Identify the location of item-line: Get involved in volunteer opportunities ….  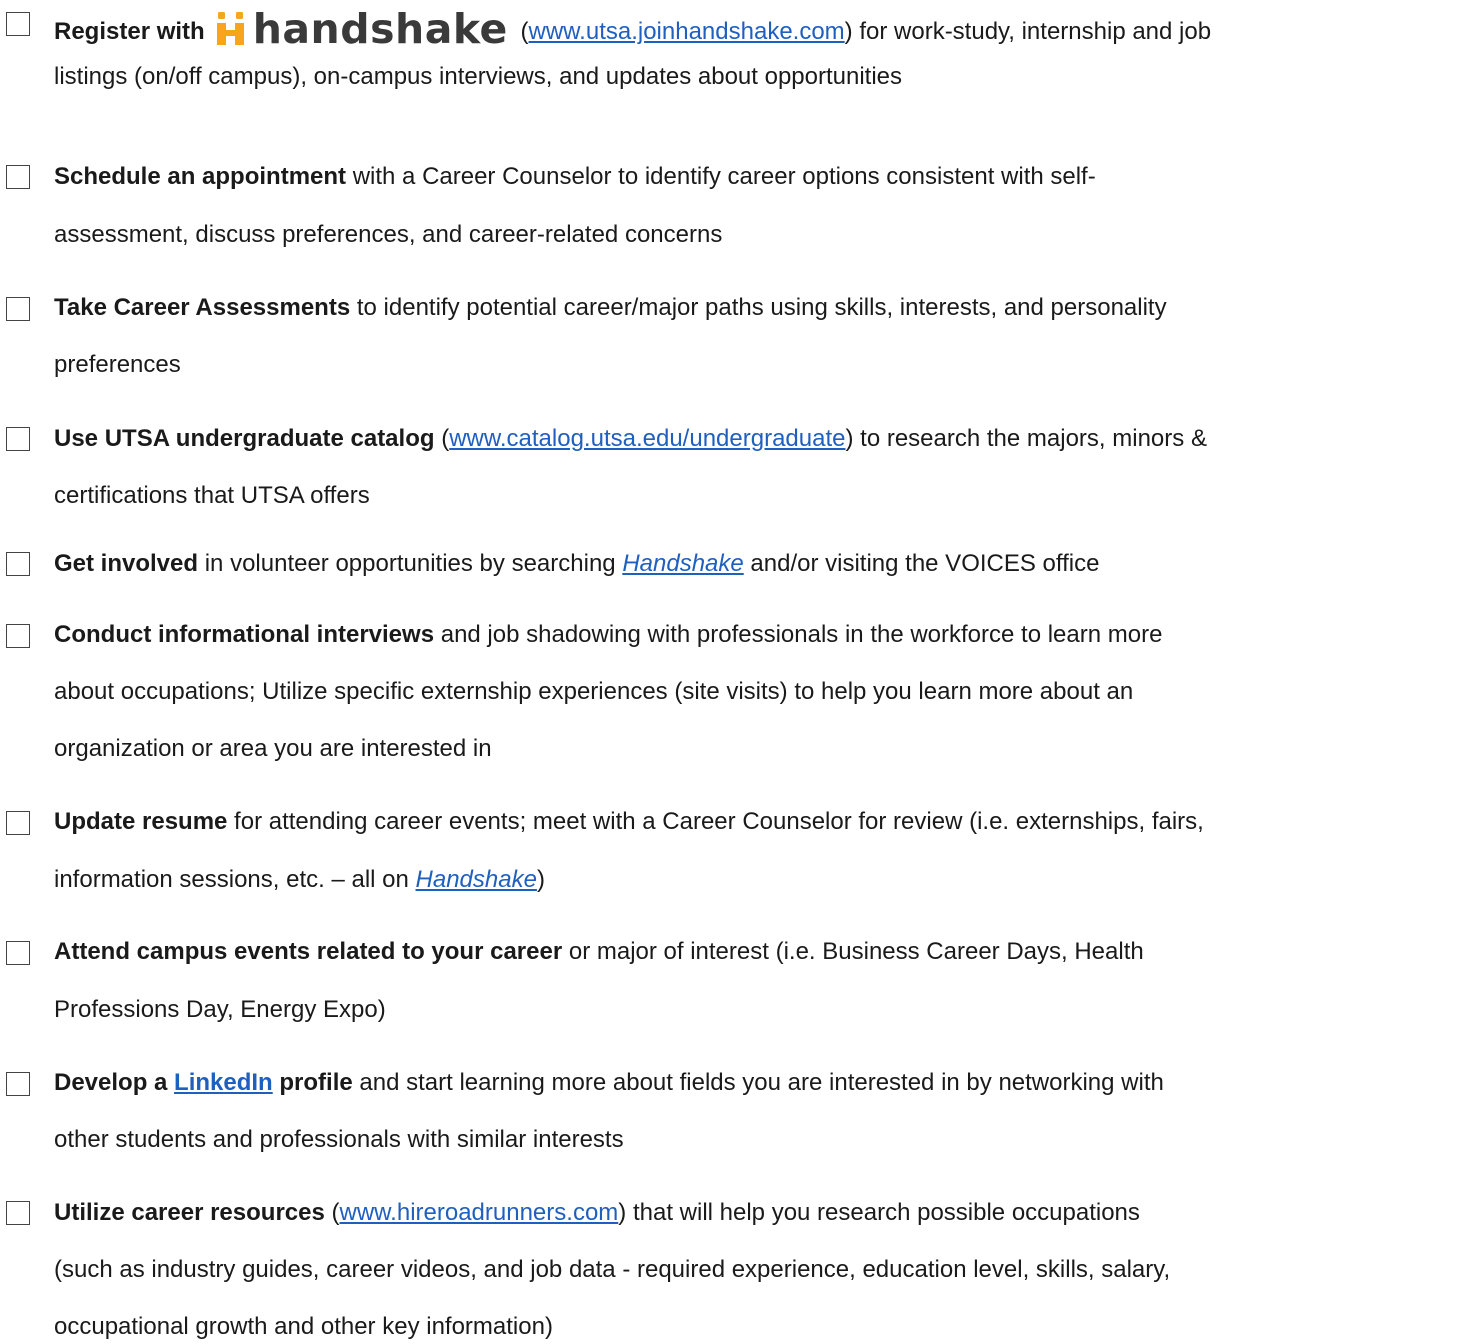
(577, 563).